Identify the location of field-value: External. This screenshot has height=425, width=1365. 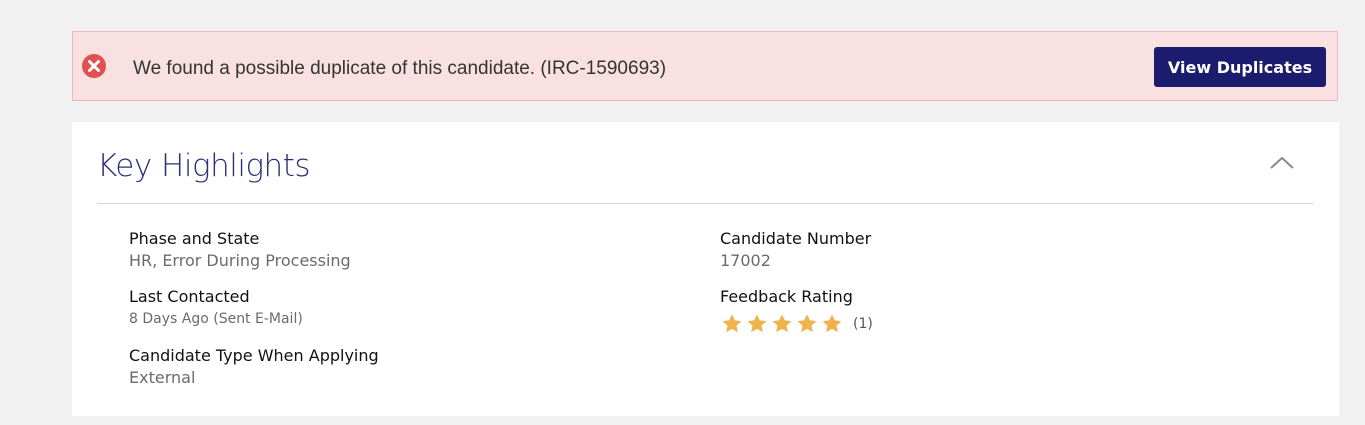
(162, 377).